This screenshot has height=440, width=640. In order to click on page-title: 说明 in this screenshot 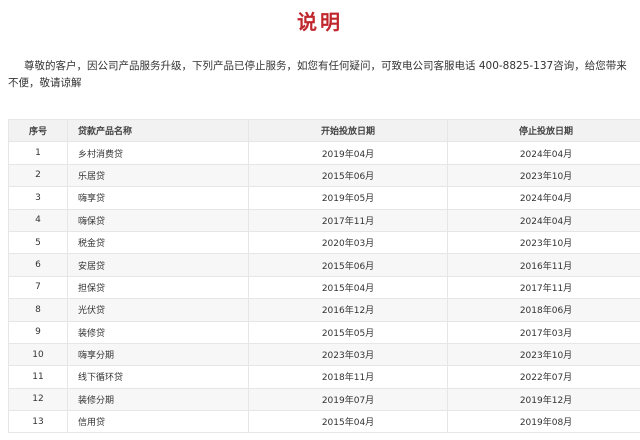, I will do `click(320, 22)`.